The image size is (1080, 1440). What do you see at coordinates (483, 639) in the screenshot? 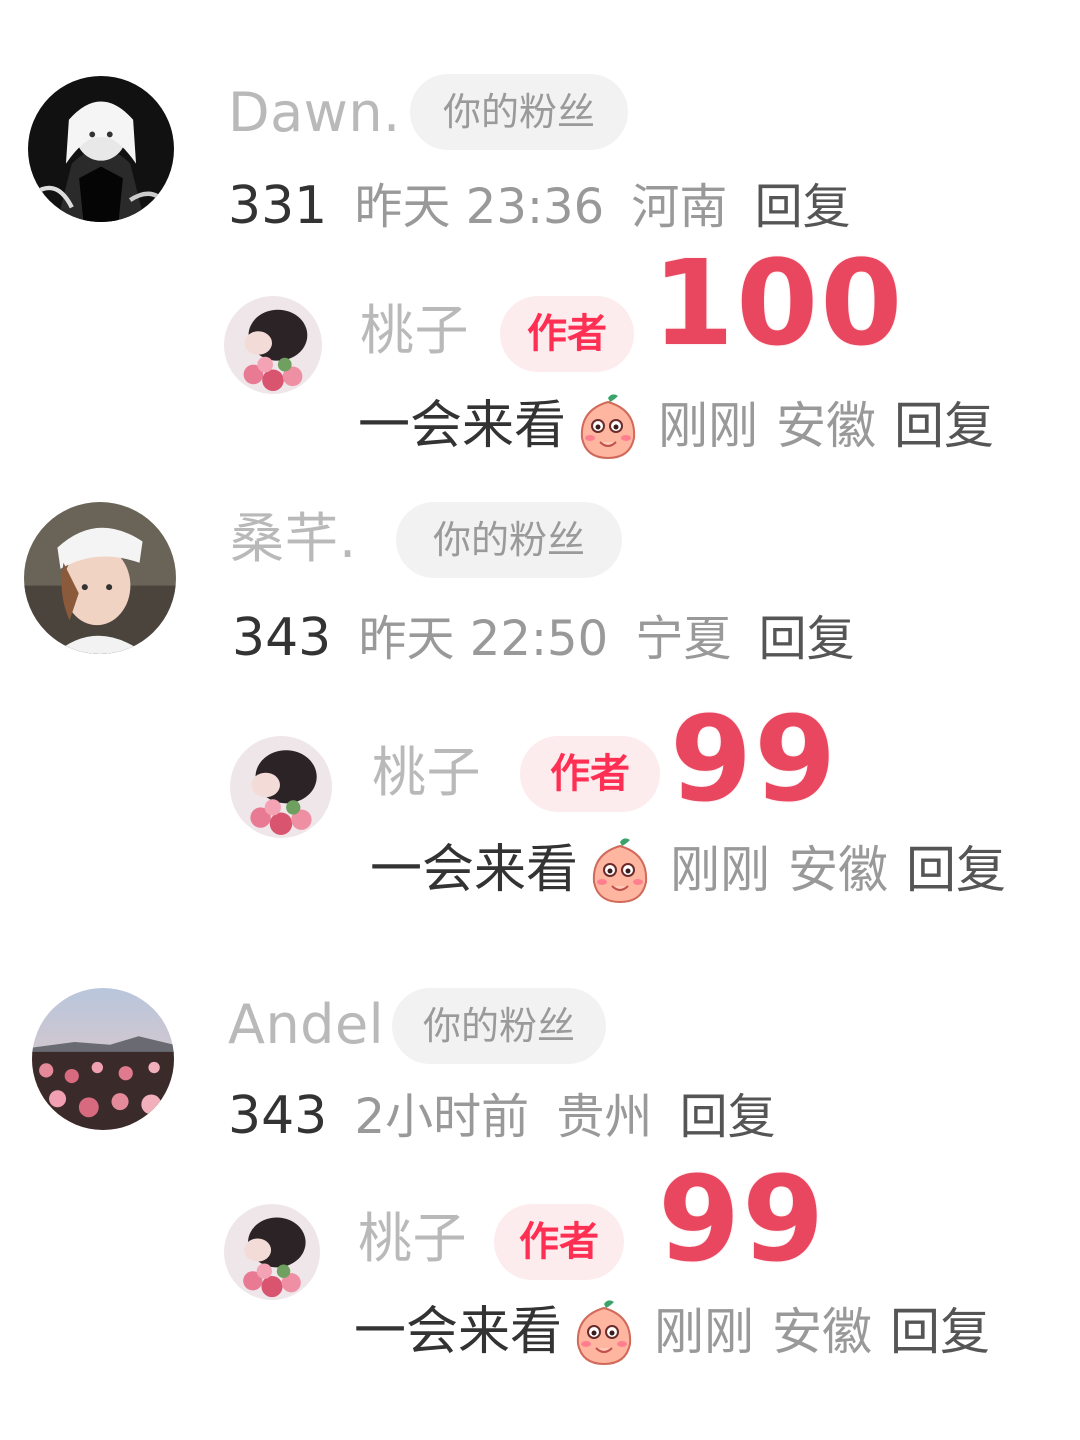
I see `comment-time: 昨天 22:50` at bounding box center [483, 639].